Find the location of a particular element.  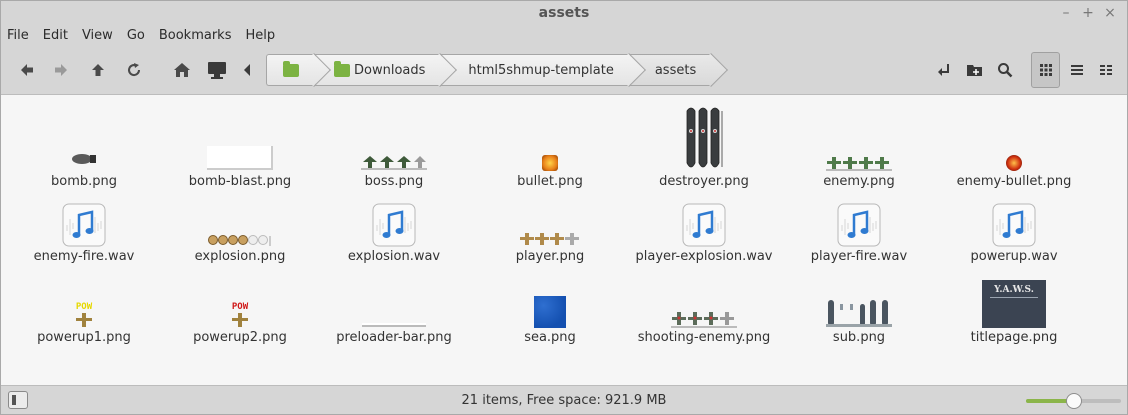

explosion-thumbnail is located at coordinates (240, 238).